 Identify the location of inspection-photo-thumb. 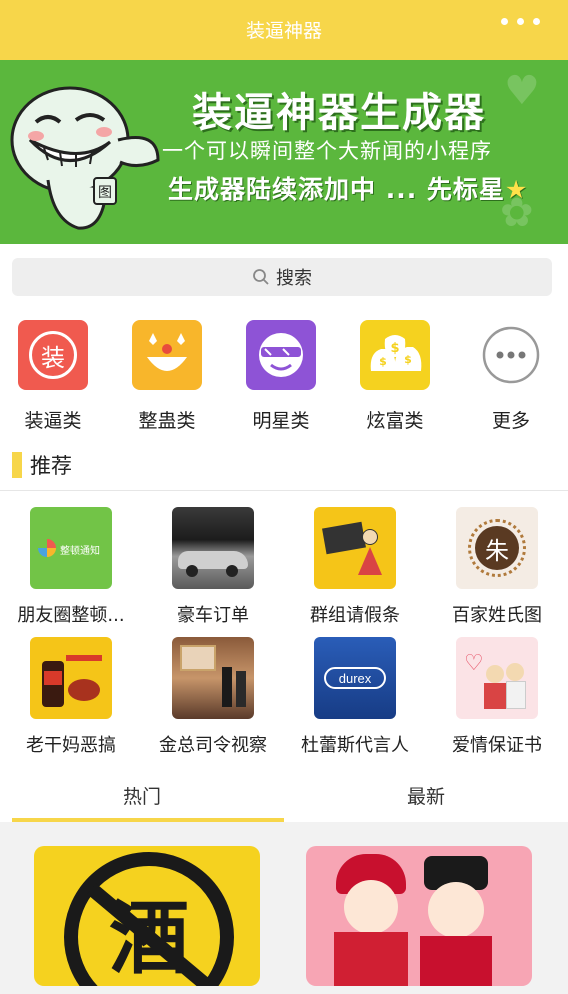
(213, 678).